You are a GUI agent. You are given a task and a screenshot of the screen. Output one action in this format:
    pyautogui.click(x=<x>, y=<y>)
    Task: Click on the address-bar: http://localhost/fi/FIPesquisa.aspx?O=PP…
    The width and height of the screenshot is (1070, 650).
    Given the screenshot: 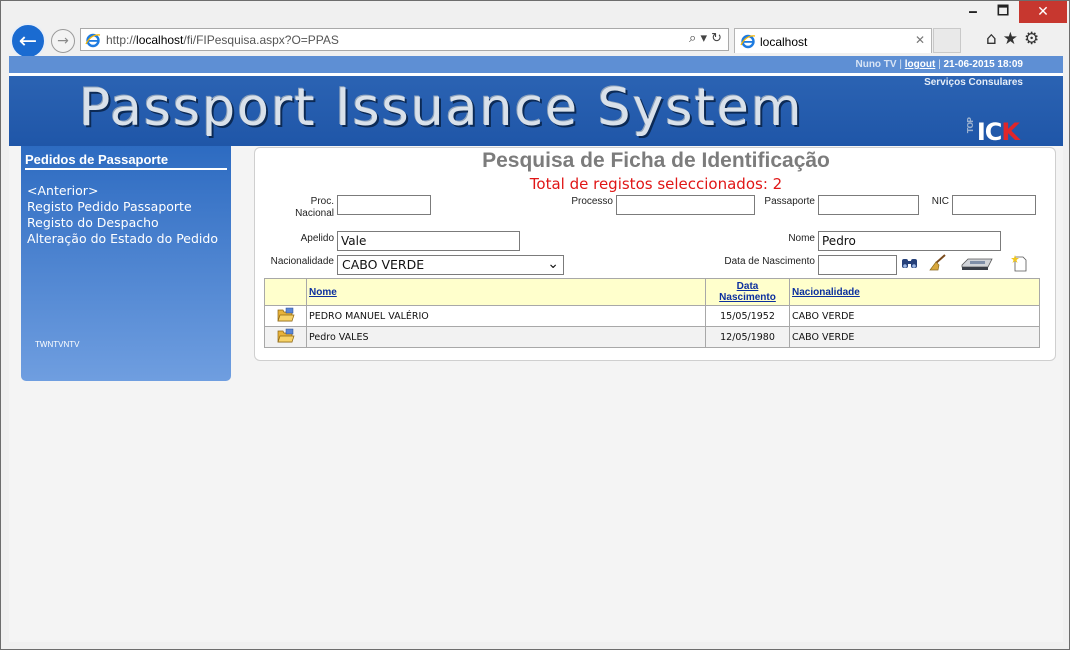 What is the action you would take?
    pyautogui.click(x=404, y=39)
    